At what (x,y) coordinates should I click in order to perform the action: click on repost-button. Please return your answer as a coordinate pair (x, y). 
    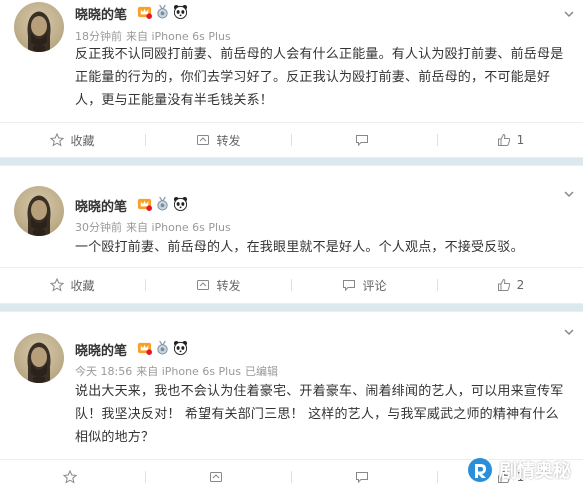
    Looking at the image, I should click on (218, 476).